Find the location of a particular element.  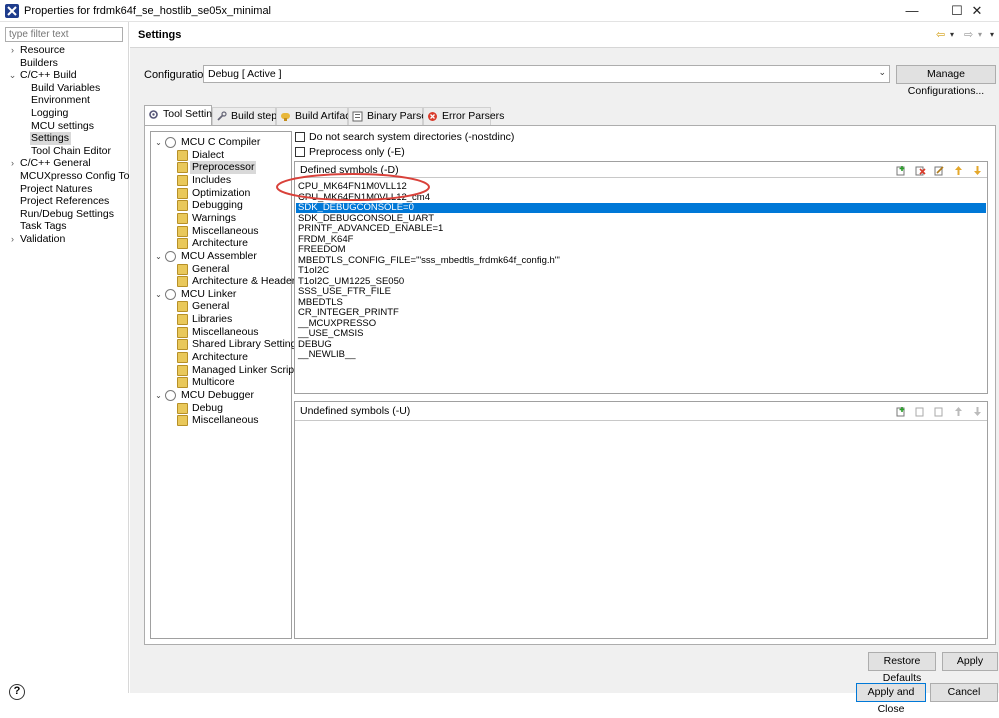

symbol-item: SDK_DEBUGCONSOLE_UART is located at coordinates (641, 219).